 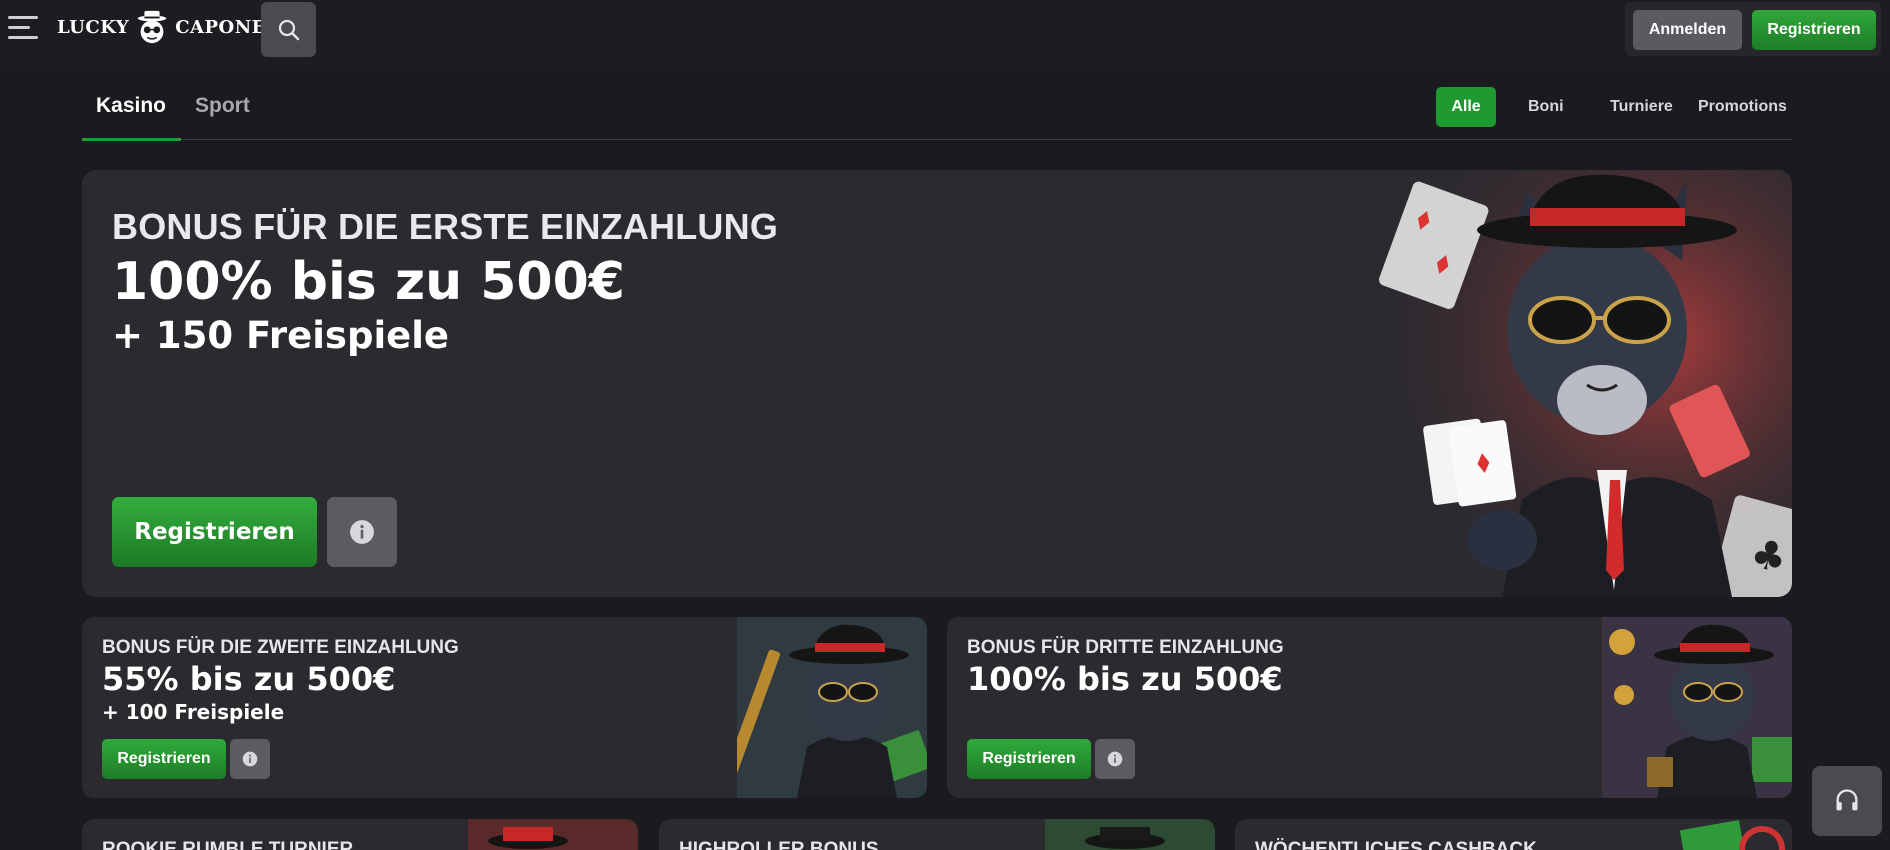 I want to click on cat-with-coins-illustration, so click(x=1697, y=707).